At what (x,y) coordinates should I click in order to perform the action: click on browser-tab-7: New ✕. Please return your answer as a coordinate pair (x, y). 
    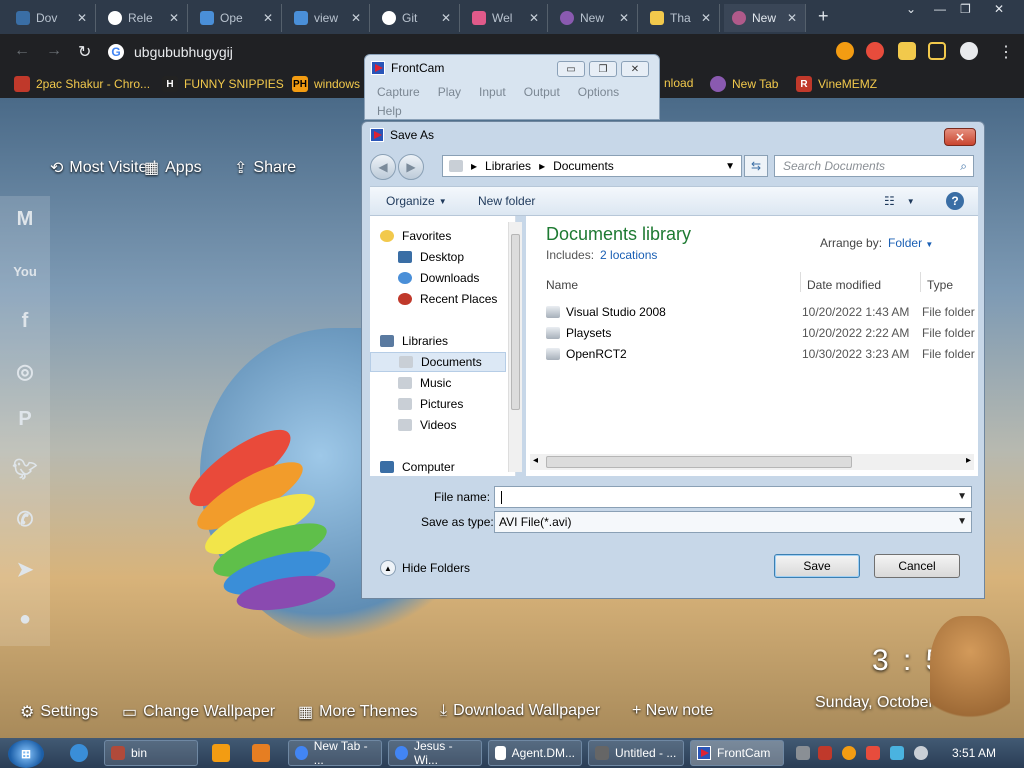
    Looking at the image, I should click on (595, 18).